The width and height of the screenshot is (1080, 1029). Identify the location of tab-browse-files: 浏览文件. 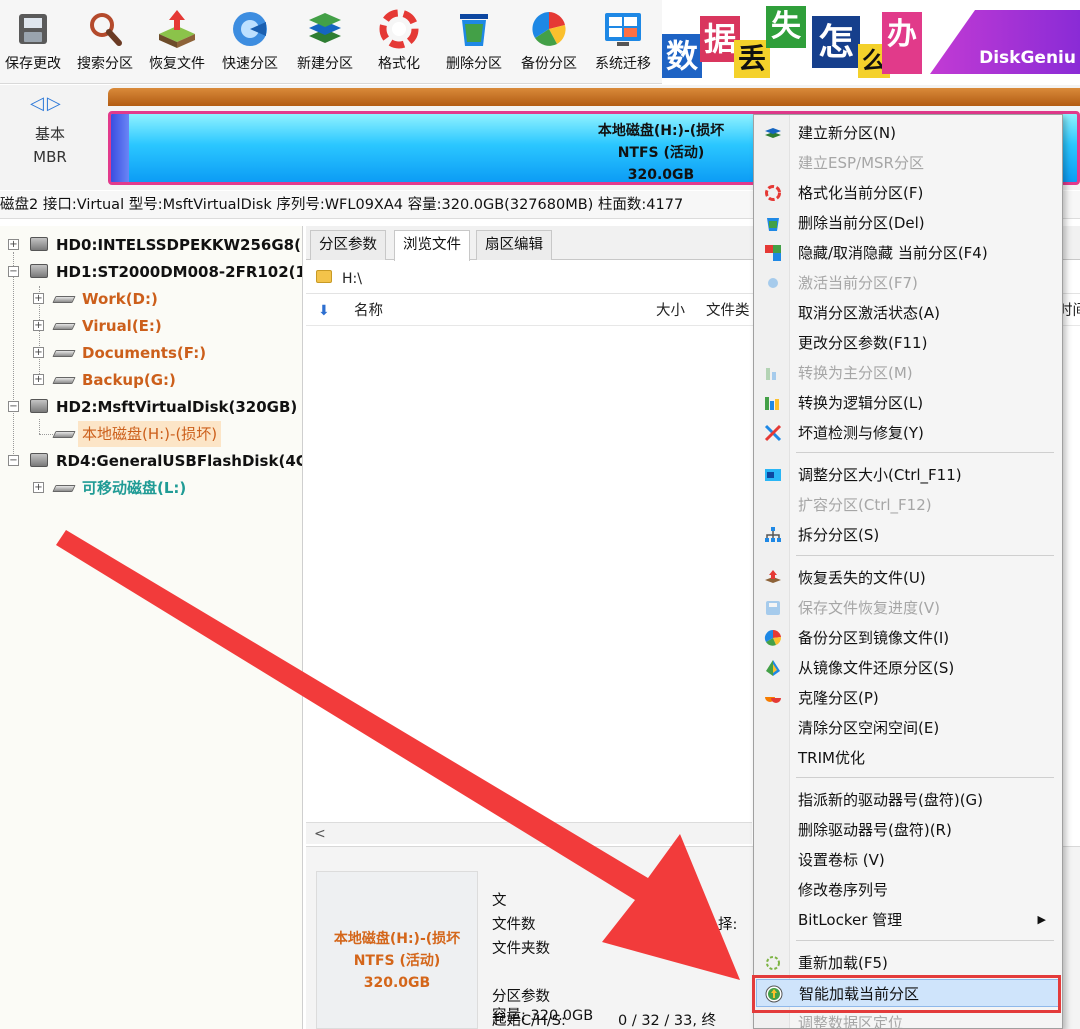
(432, 245).